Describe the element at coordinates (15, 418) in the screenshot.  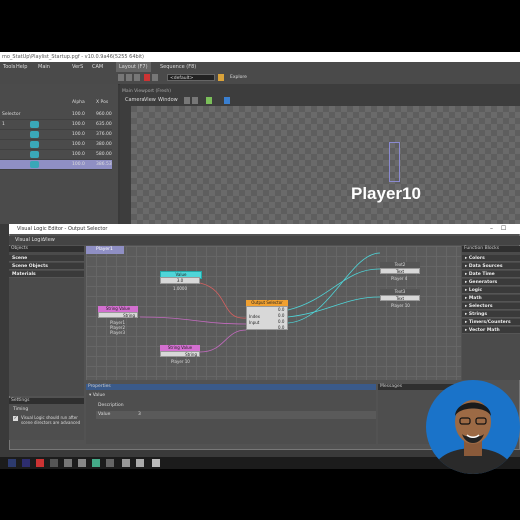
I see `settings-checkbox: ✓` at that location.